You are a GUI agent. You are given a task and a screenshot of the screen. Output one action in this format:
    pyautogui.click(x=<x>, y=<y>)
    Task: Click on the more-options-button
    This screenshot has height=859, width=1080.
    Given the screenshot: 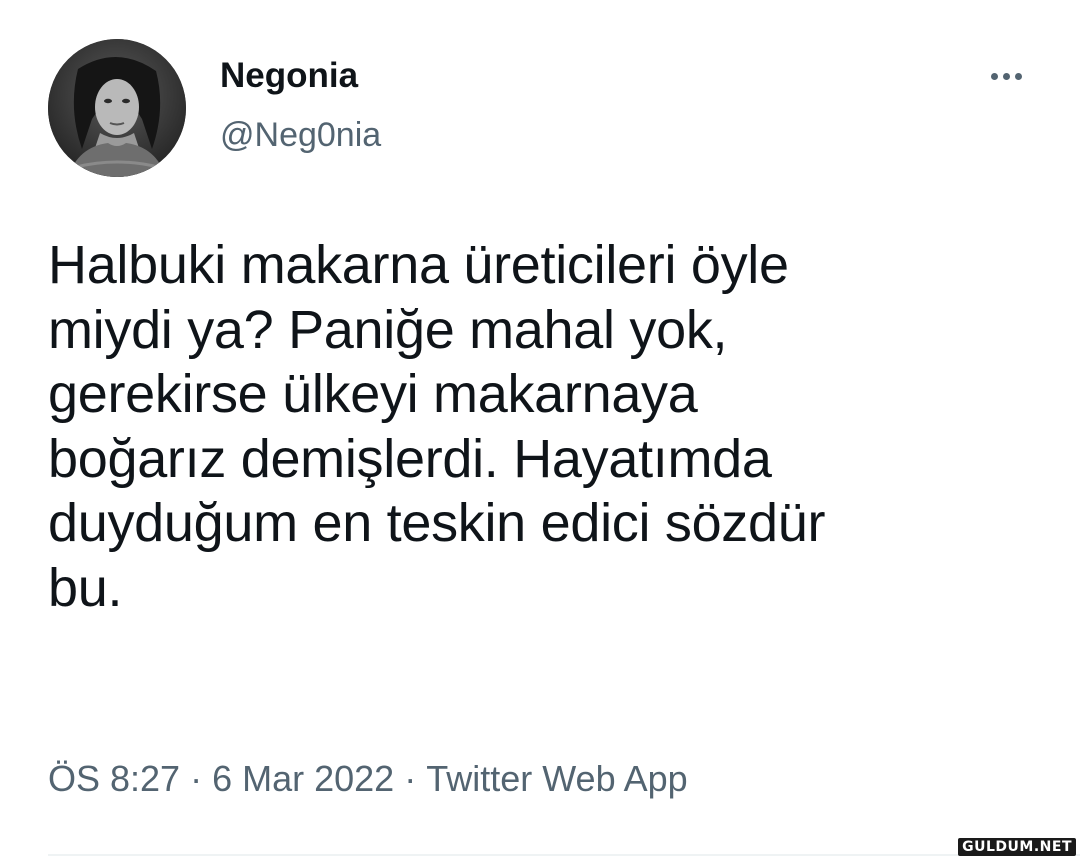 What is the action you would take?
    pyautogui.click(x=1006, y=76)
    